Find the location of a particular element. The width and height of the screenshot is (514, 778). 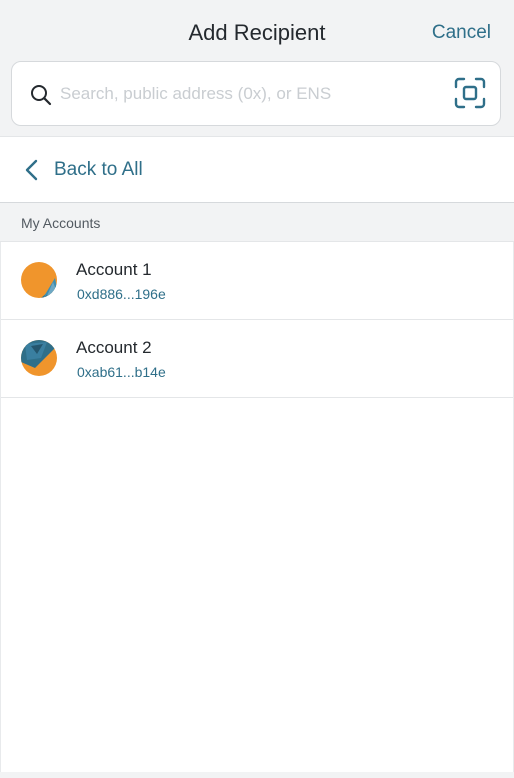

account-name: Account 2 is located at coordinates (114, 347).